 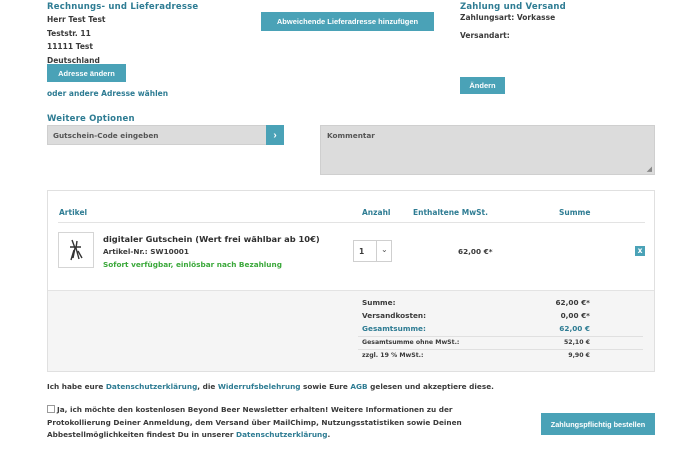 I want to click on add-shipping-address-button: Abweichende Lieferadresse hinzufügen, so click(x=347, y=21).